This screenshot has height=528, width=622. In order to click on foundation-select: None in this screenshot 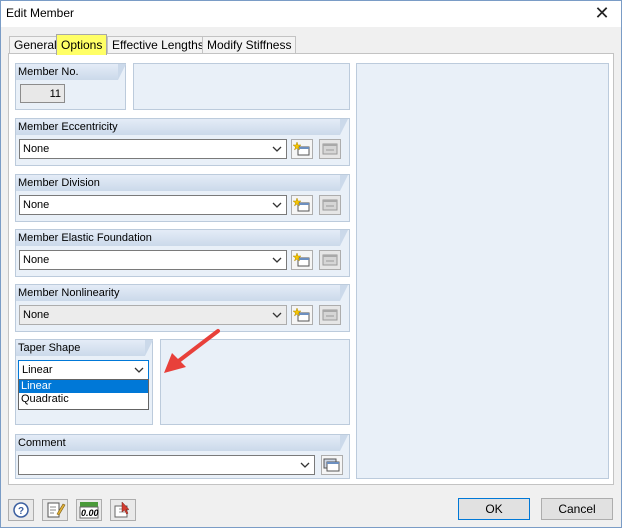, I will do `click(153, 260)`.